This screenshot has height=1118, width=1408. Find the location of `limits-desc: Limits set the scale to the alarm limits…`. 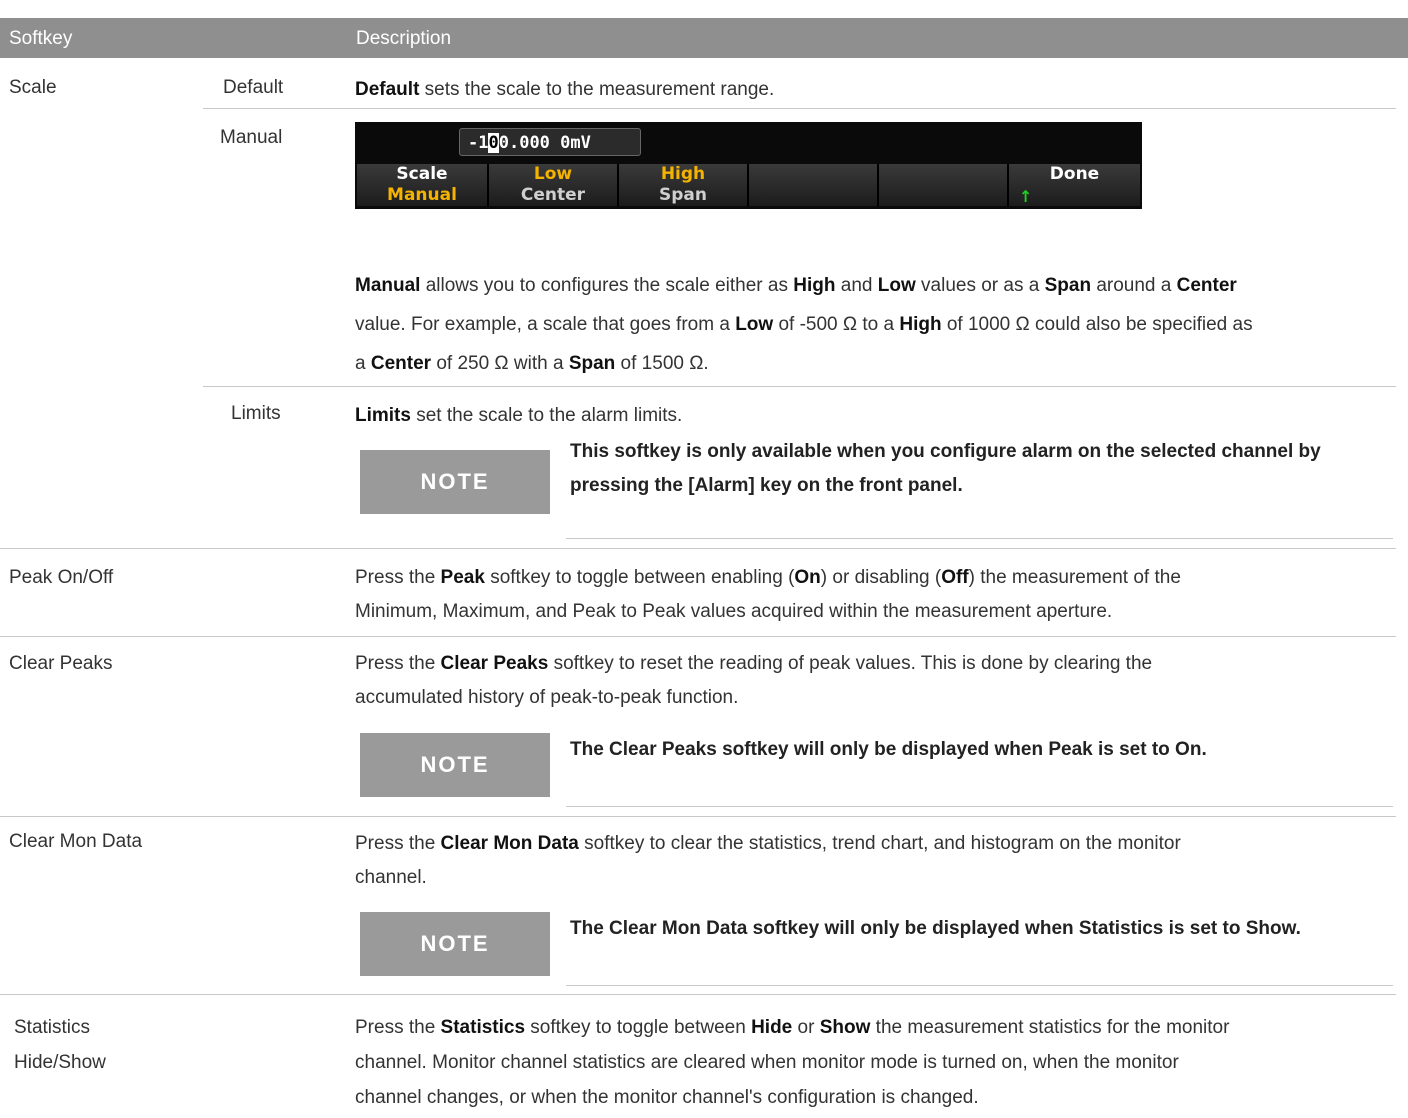

limits-desc: Limits set the scale to the alarm limits… is located at coordinates (519, 415).